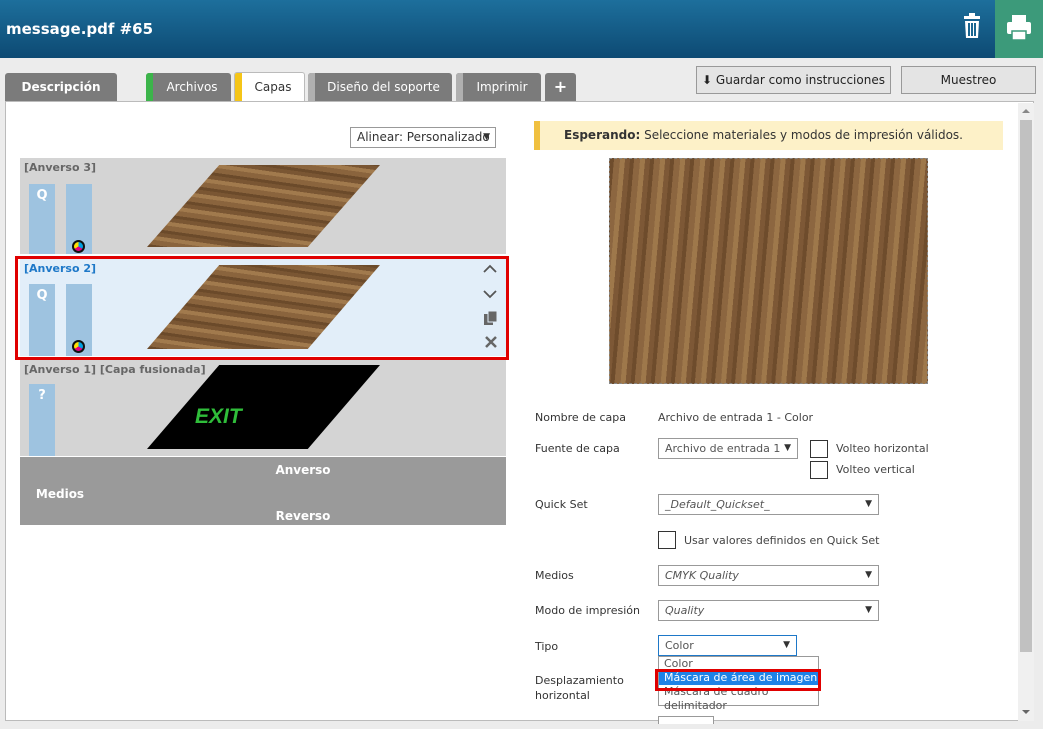  Describe the element at coordinates (78, 246) in the screenshot. I see `cmyk-icon` at that location.